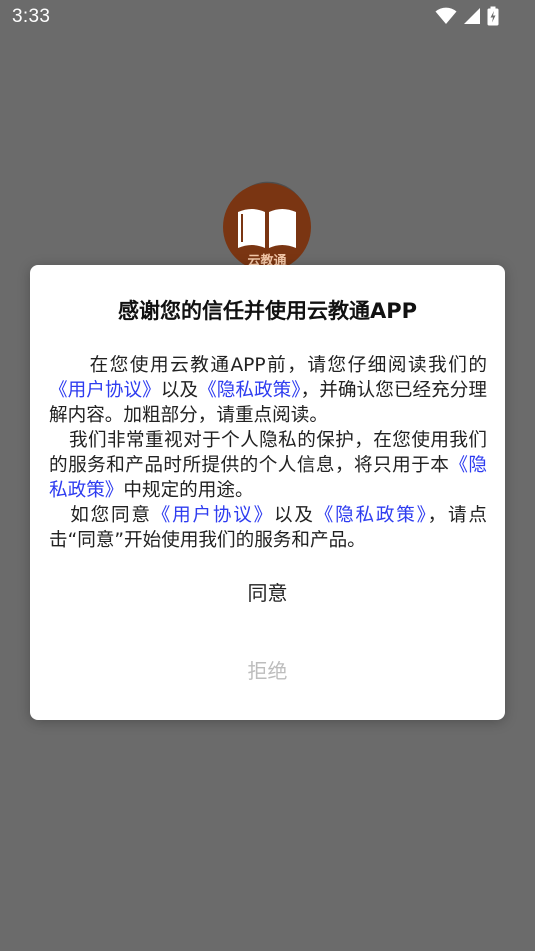  What do you see at coordinates (110, 515) in the screenshot?
I see `paragraph-text: 如您同意` at bounding box center [110, 515].